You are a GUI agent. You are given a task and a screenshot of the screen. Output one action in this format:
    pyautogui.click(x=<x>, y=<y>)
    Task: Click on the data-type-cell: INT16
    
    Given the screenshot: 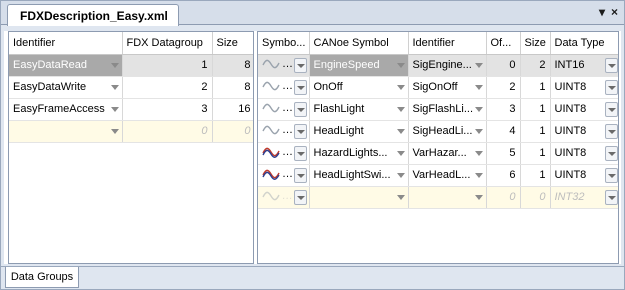 What is the action you would take?
    pyautogui.click(x=584, y=65)
    